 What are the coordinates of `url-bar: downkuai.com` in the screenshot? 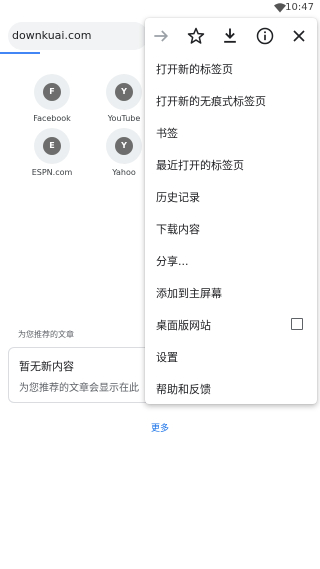 It's located at (78, 36).